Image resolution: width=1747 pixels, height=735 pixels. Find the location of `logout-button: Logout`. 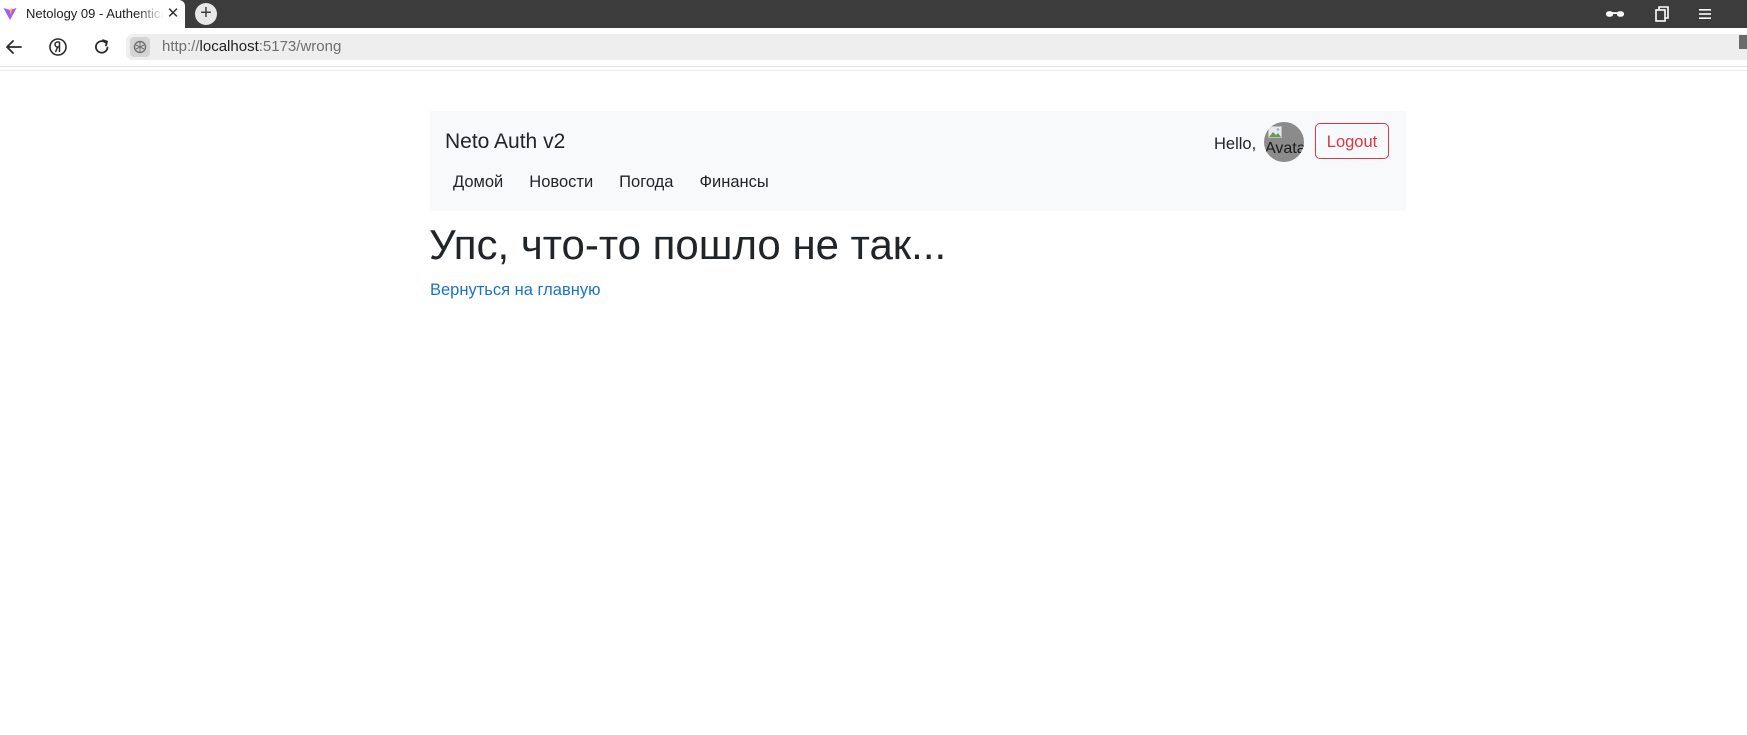

logout-button: Logout is located at coordinates (1352, 141).